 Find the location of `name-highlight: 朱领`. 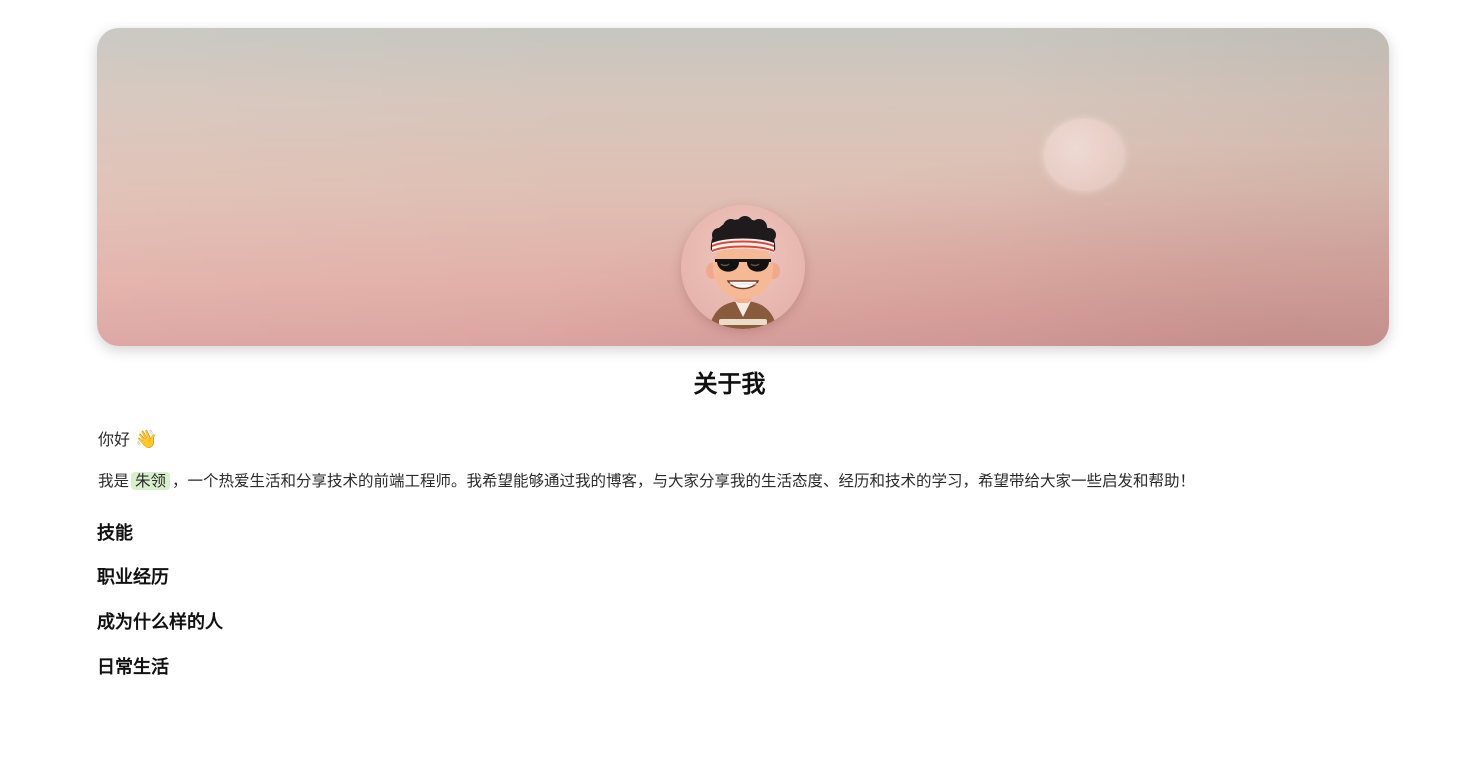

name-highlight: 朱领 is located at coordinates (151, 481).